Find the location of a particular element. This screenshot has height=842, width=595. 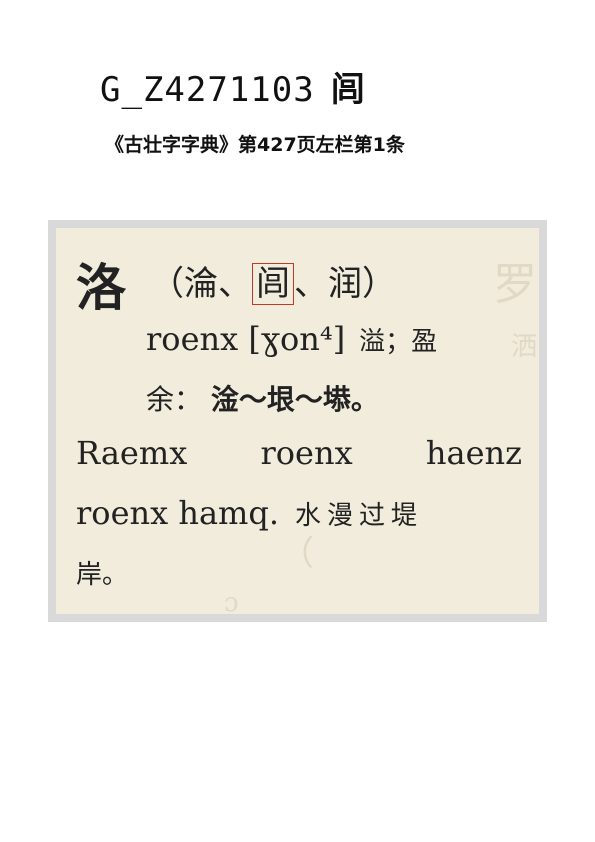

page-title: G_Z4271103 闾 is located at coordinates (233, 86).